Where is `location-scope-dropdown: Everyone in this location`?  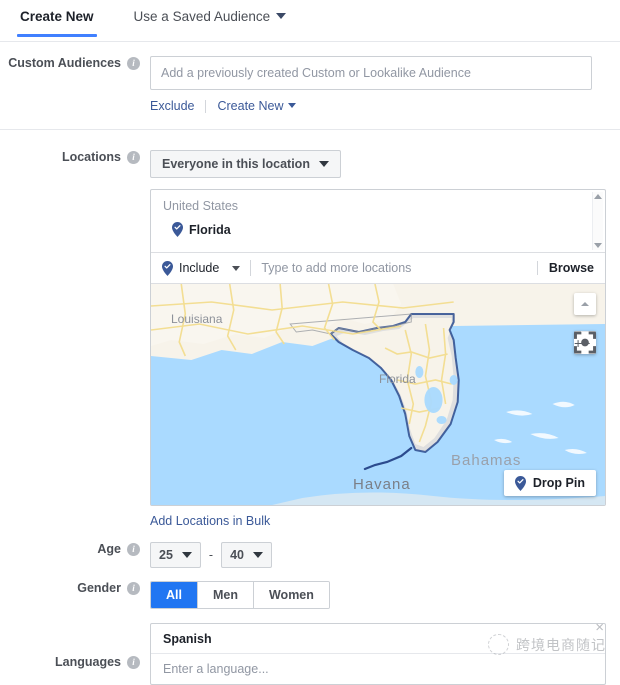 location-scope-dropdown: Everyone in this location is located at coordinates (245, 164).